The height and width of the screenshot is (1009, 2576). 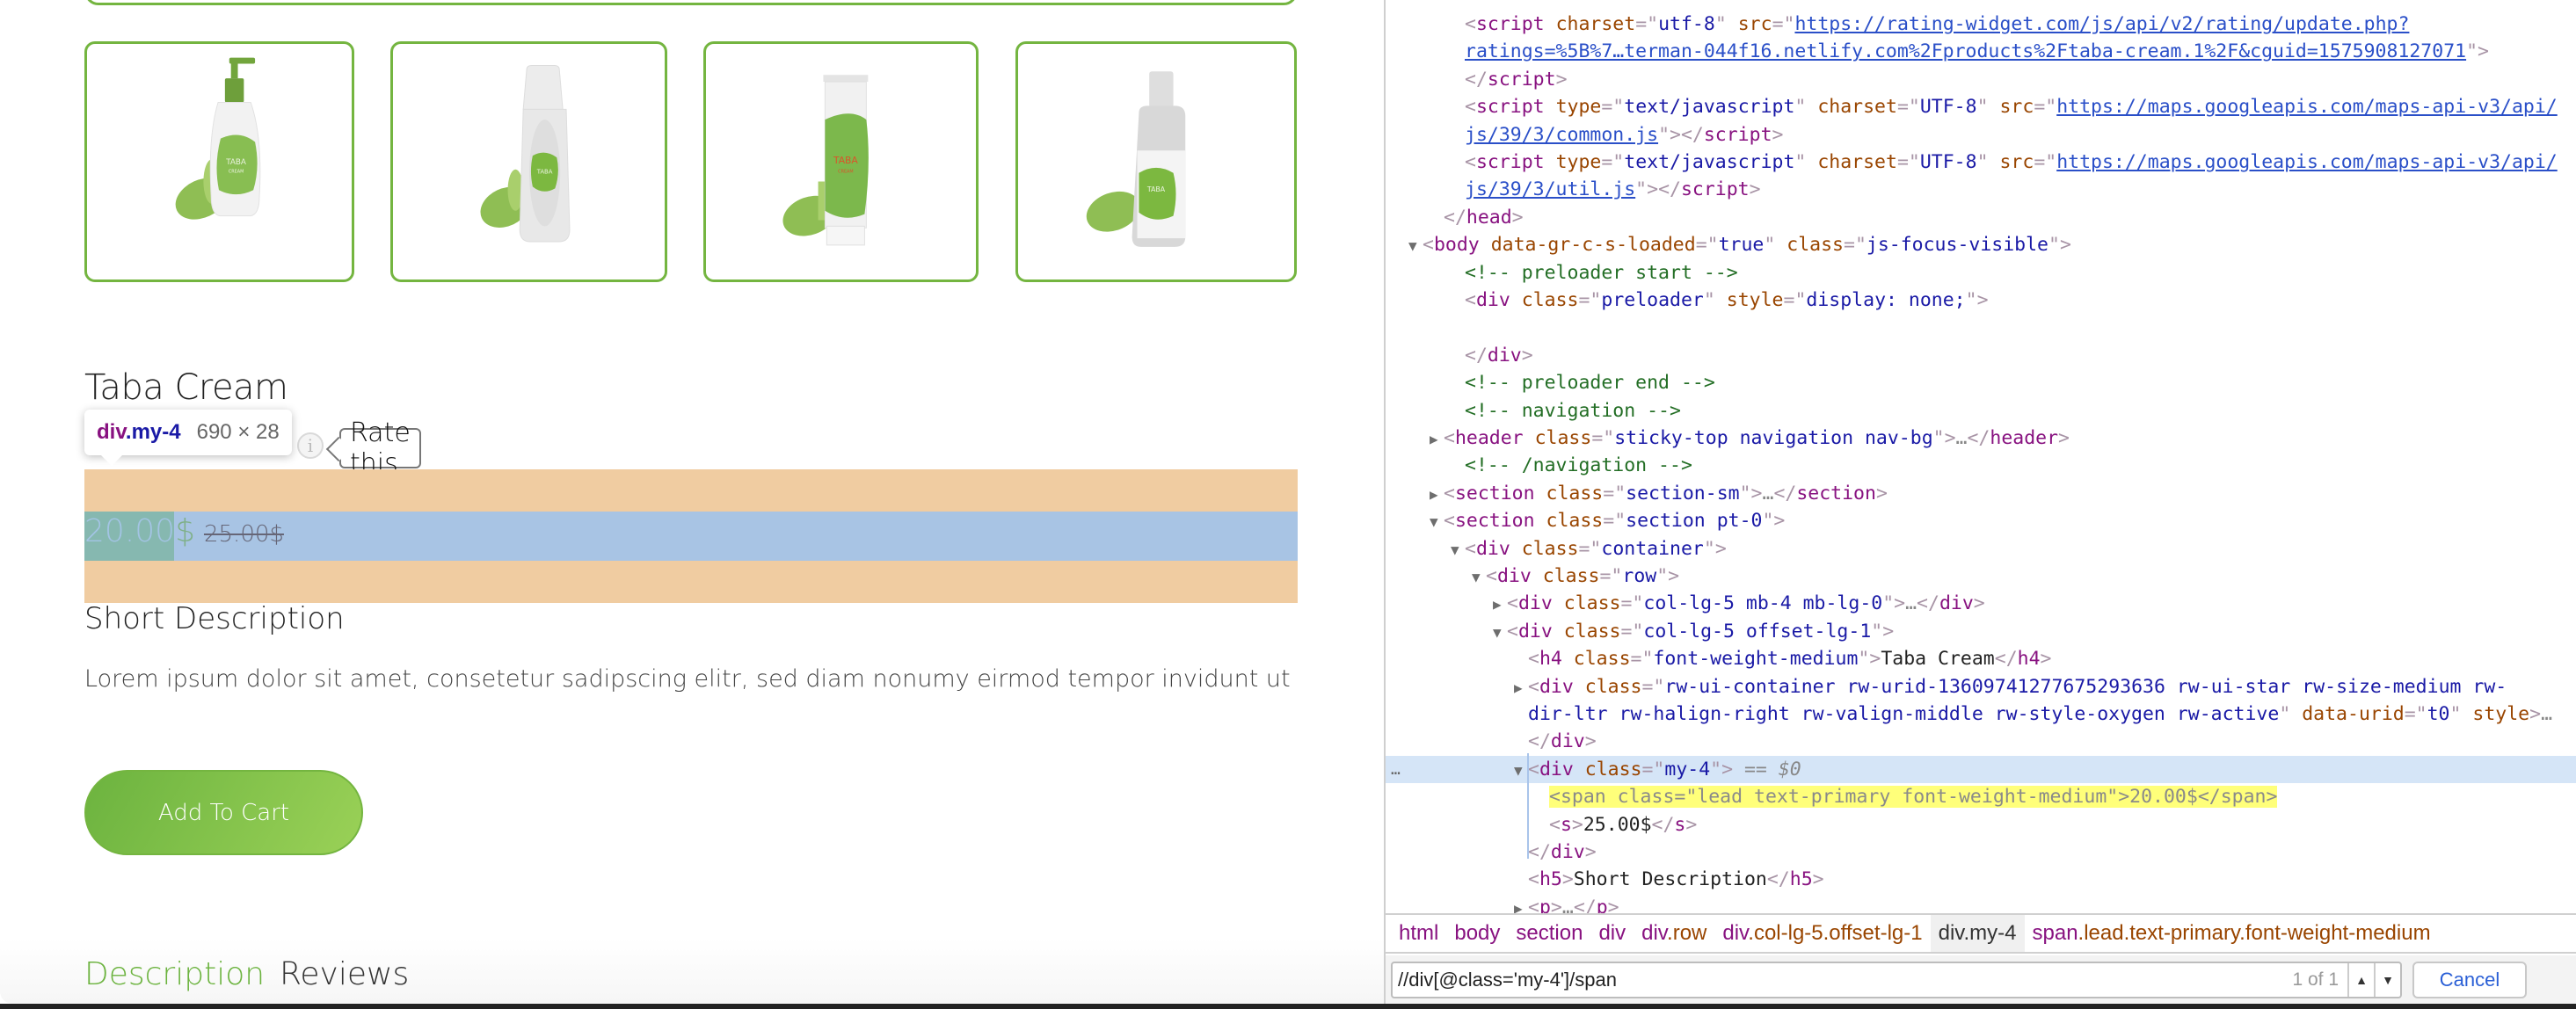 What do you see at coordinates (1156, 161) in the screenshot?
I see `thumbnail-clear-bottle: TABA` at bounding box center [1156, 161].